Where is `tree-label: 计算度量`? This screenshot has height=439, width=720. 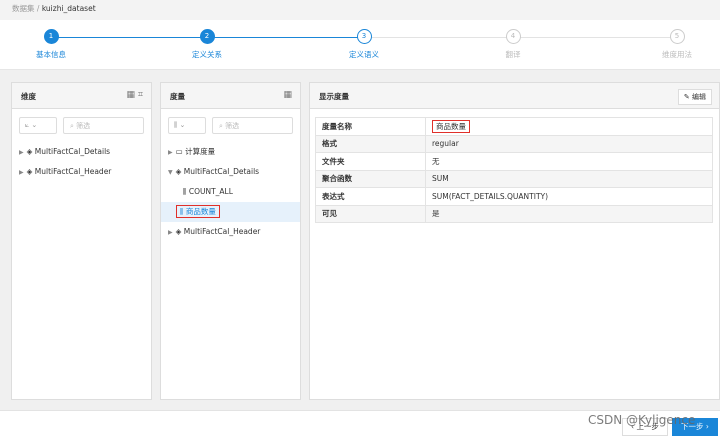 tree-label: 计算度量 is located at coordinates (200, 151).